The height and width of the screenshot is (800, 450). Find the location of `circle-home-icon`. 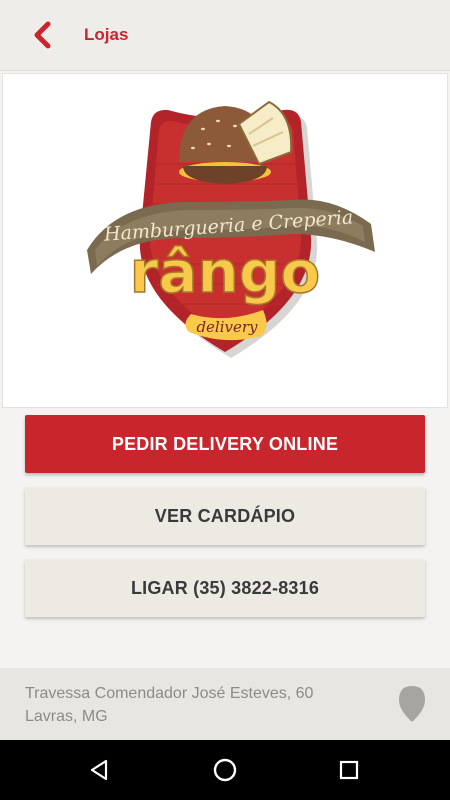

circle-home-icon is located at coordinates (225, 770).